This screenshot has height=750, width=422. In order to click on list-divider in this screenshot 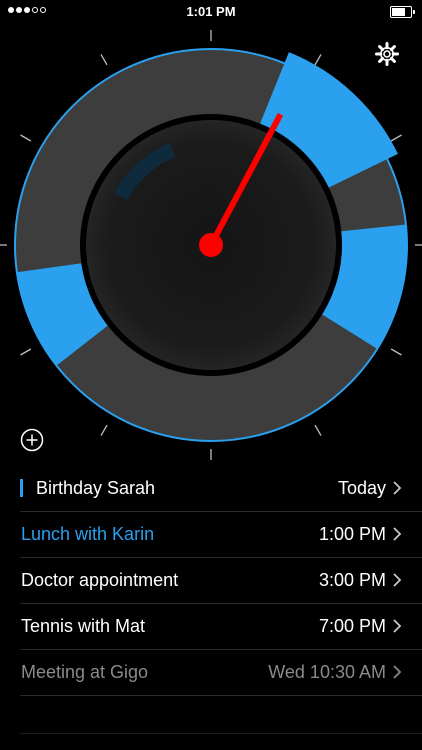, I will do `click(221, 733)`.